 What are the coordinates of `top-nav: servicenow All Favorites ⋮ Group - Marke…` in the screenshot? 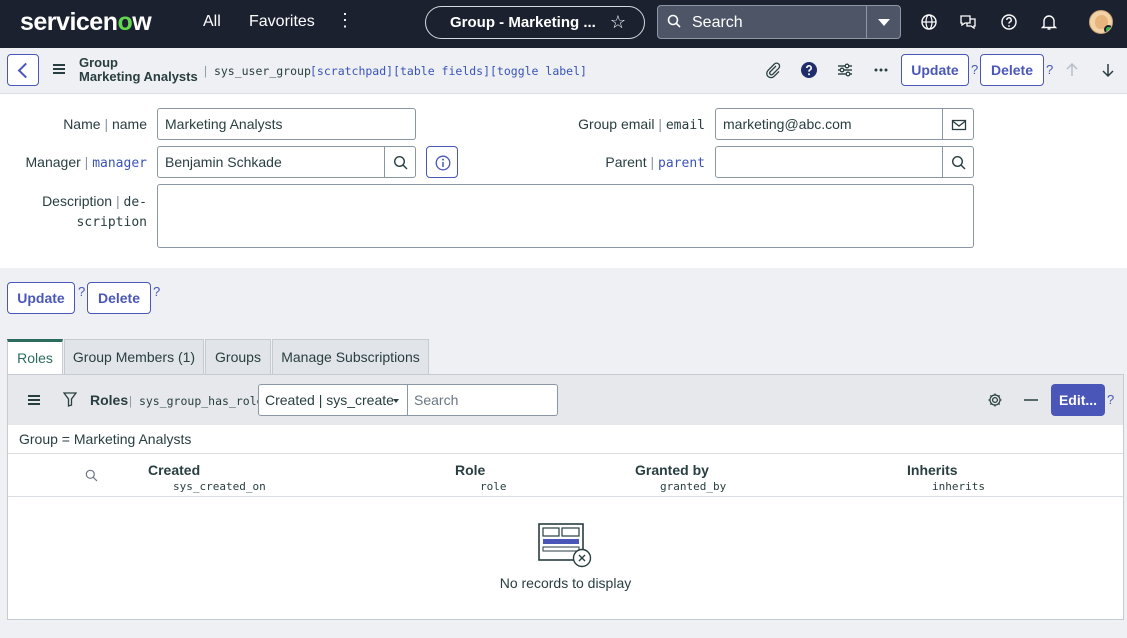 It's located at (563, 24).